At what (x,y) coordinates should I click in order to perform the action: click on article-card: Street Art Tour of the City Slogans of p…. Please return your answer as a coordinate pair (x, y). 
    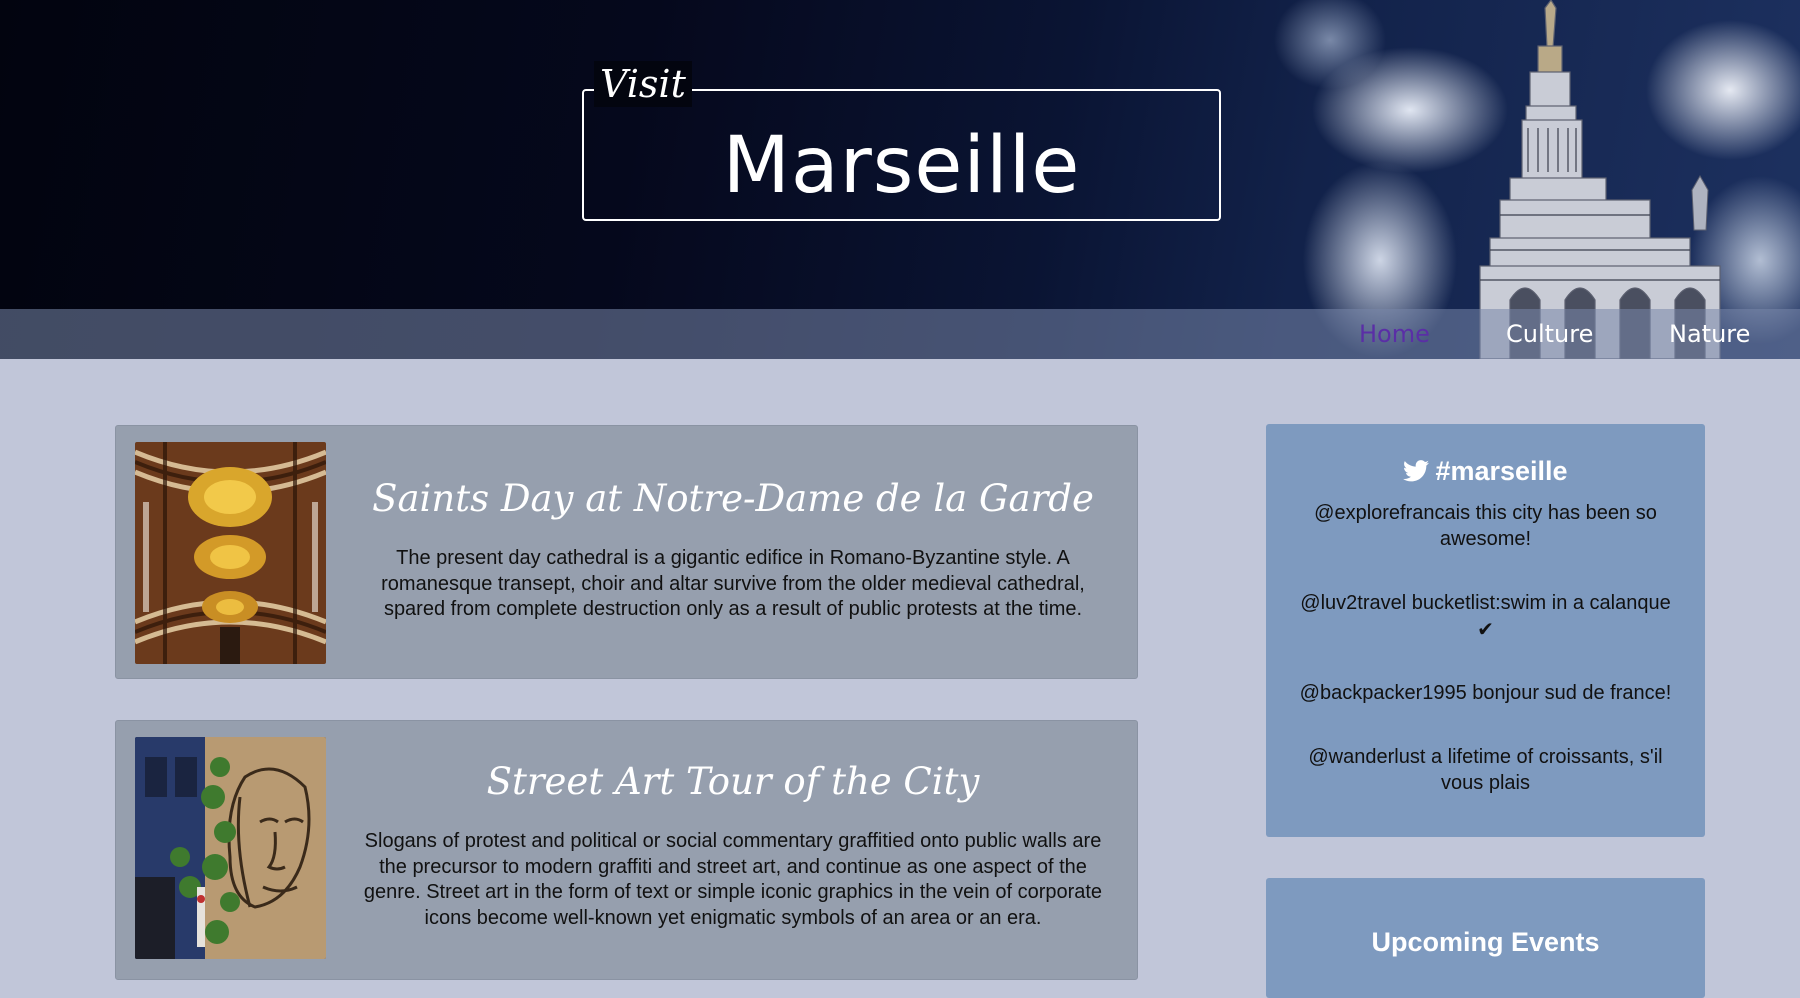
    Looking at the image, I should click on (626, 850).